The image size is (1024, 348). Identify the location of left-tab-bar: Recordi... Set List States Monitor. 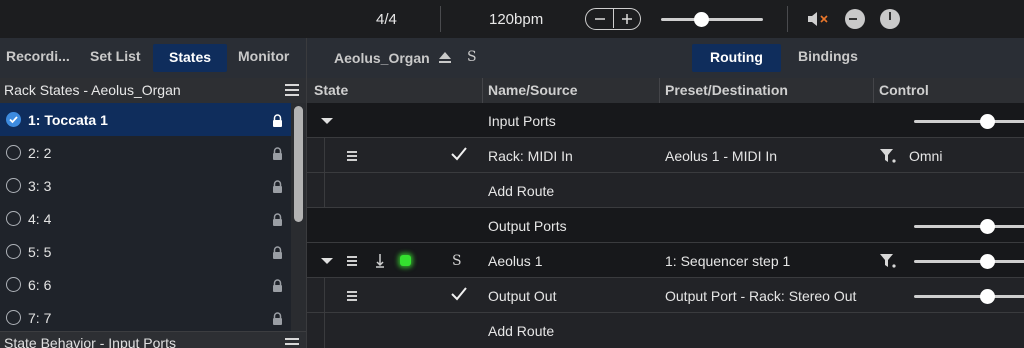
(153, 58).